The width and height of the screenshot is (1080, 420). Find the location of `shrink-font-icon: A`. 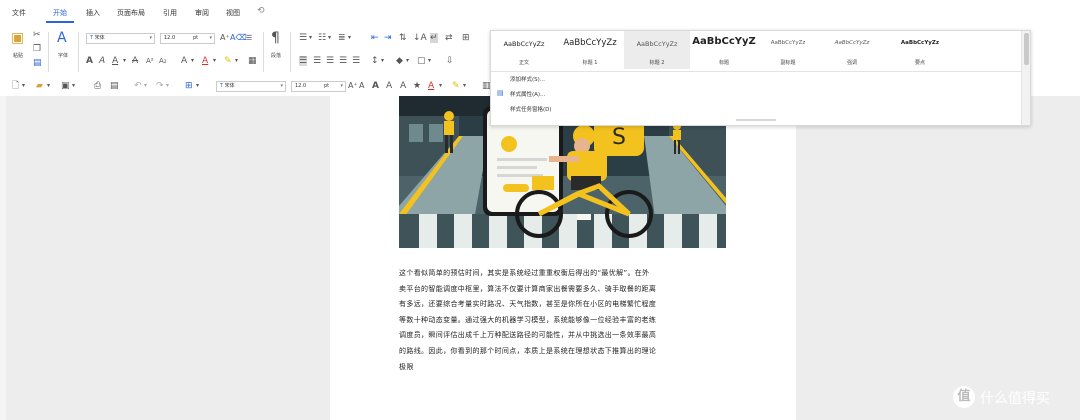

shrink-font-icon: A is located at coordinates (361, 86).